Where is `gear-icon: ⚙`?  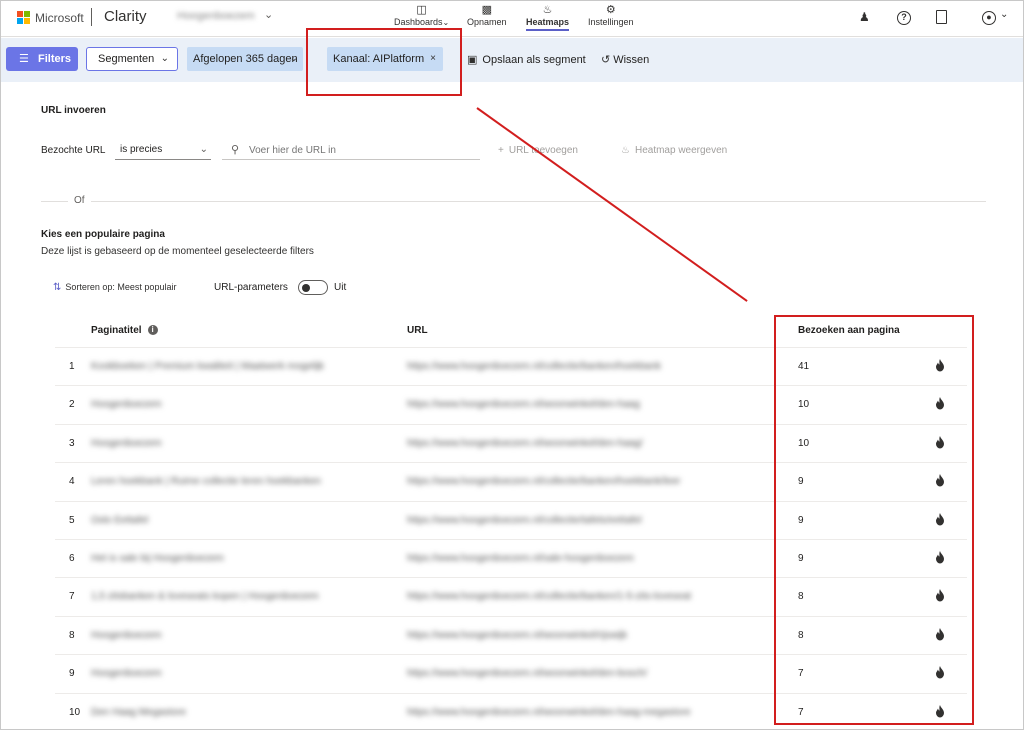 gear-icon: ⚙ is located at coordinates (610, 10).